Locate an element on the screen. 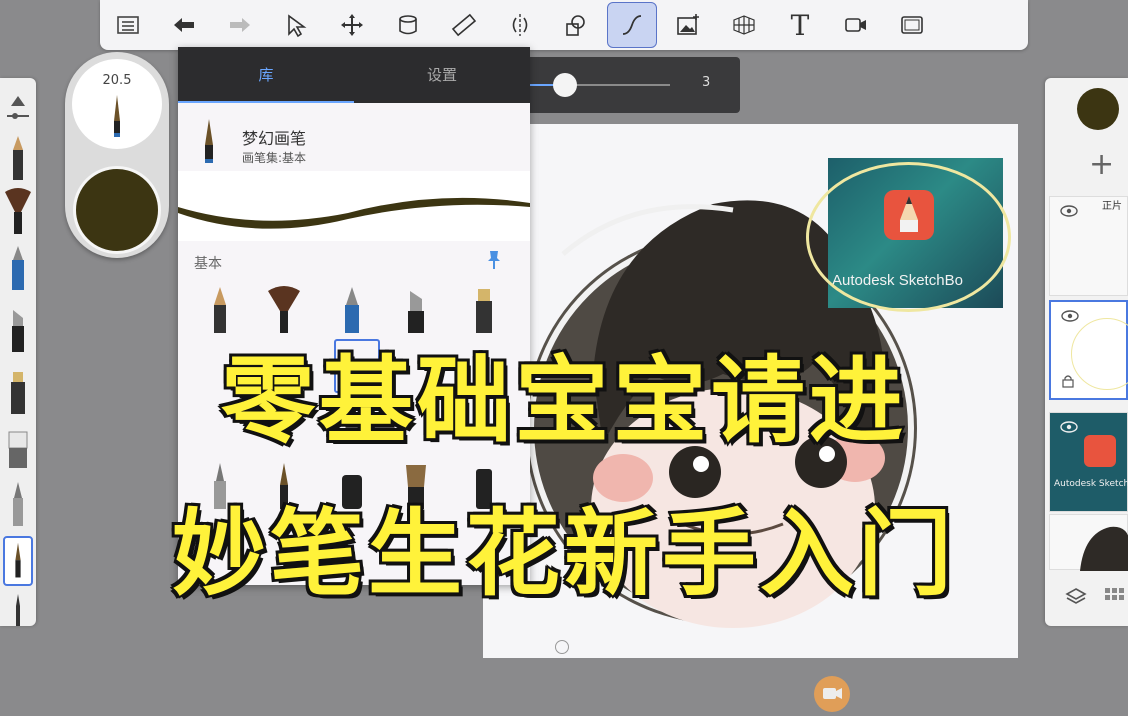 The height and width of the screenshot is (716, 1128). tab-settings: 设置 is located at coordinates (442, 75).